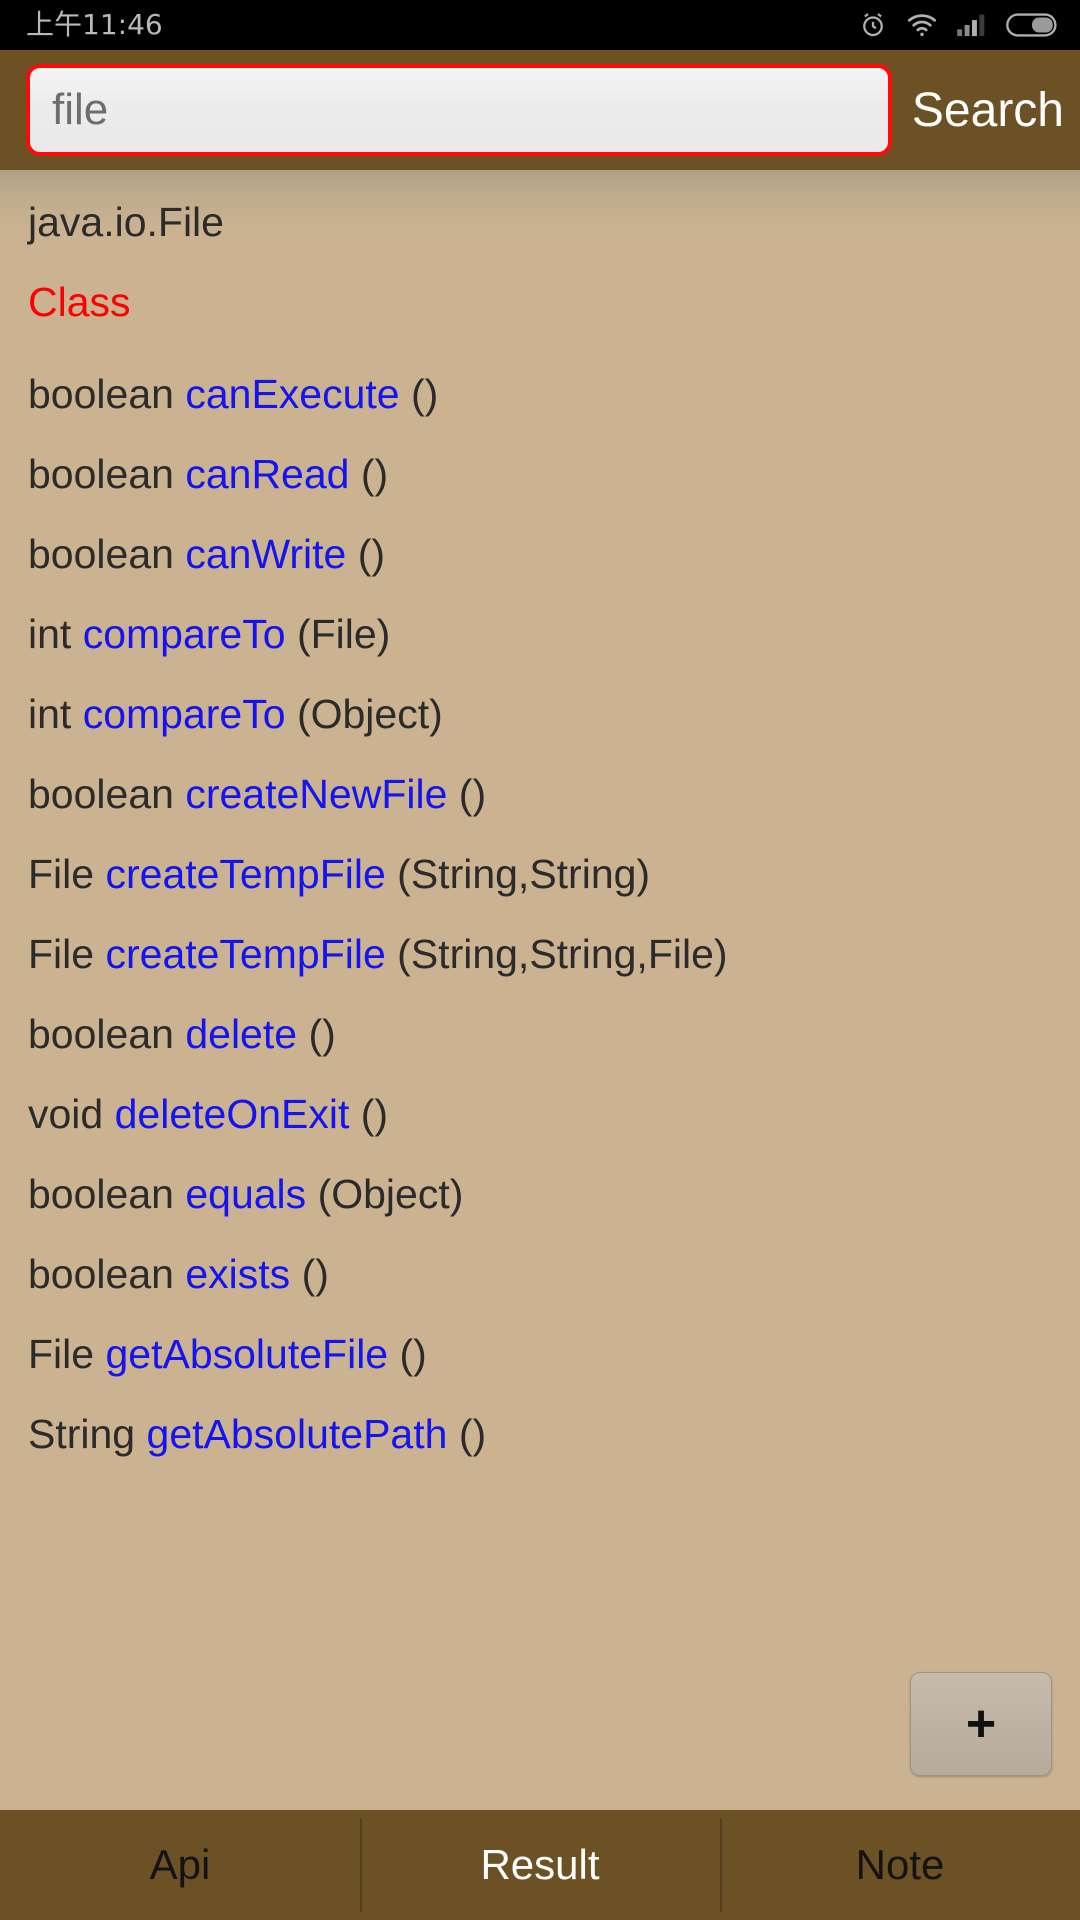  I want to click on method-name-label: deleteOnExit, so click(232, 1114).